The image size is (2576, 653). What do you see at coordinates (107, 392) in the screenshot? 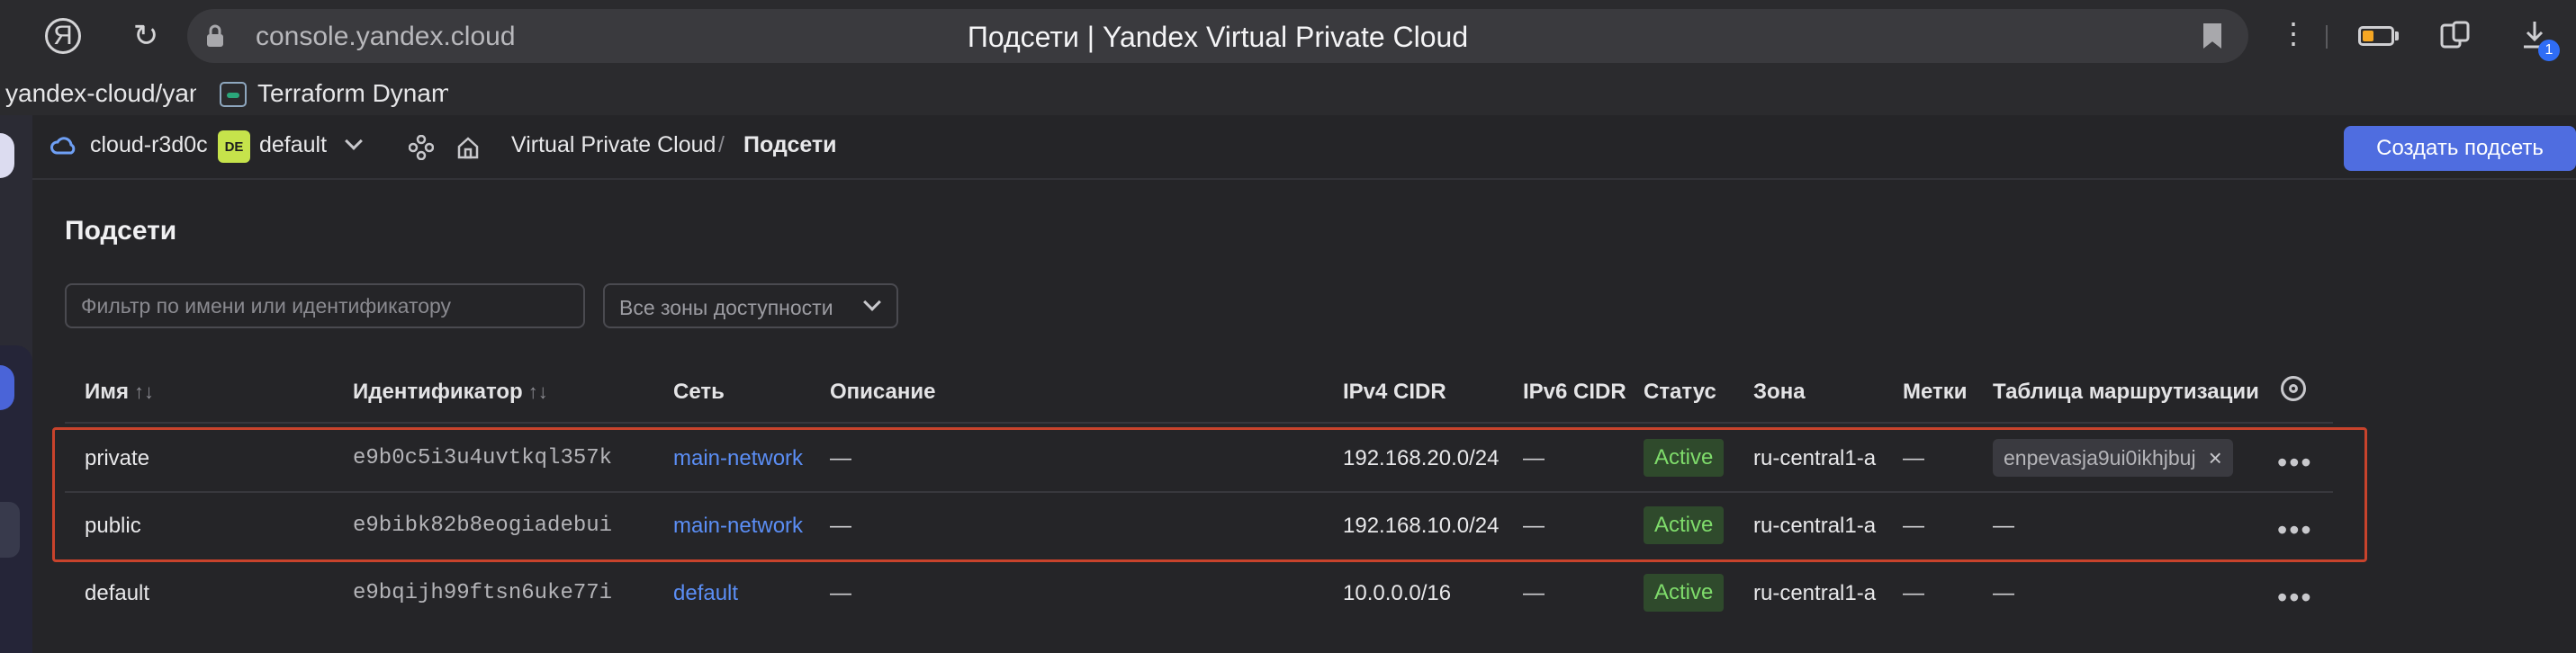
I see `column-name-label: Имя` at bounding box center [107, 392].